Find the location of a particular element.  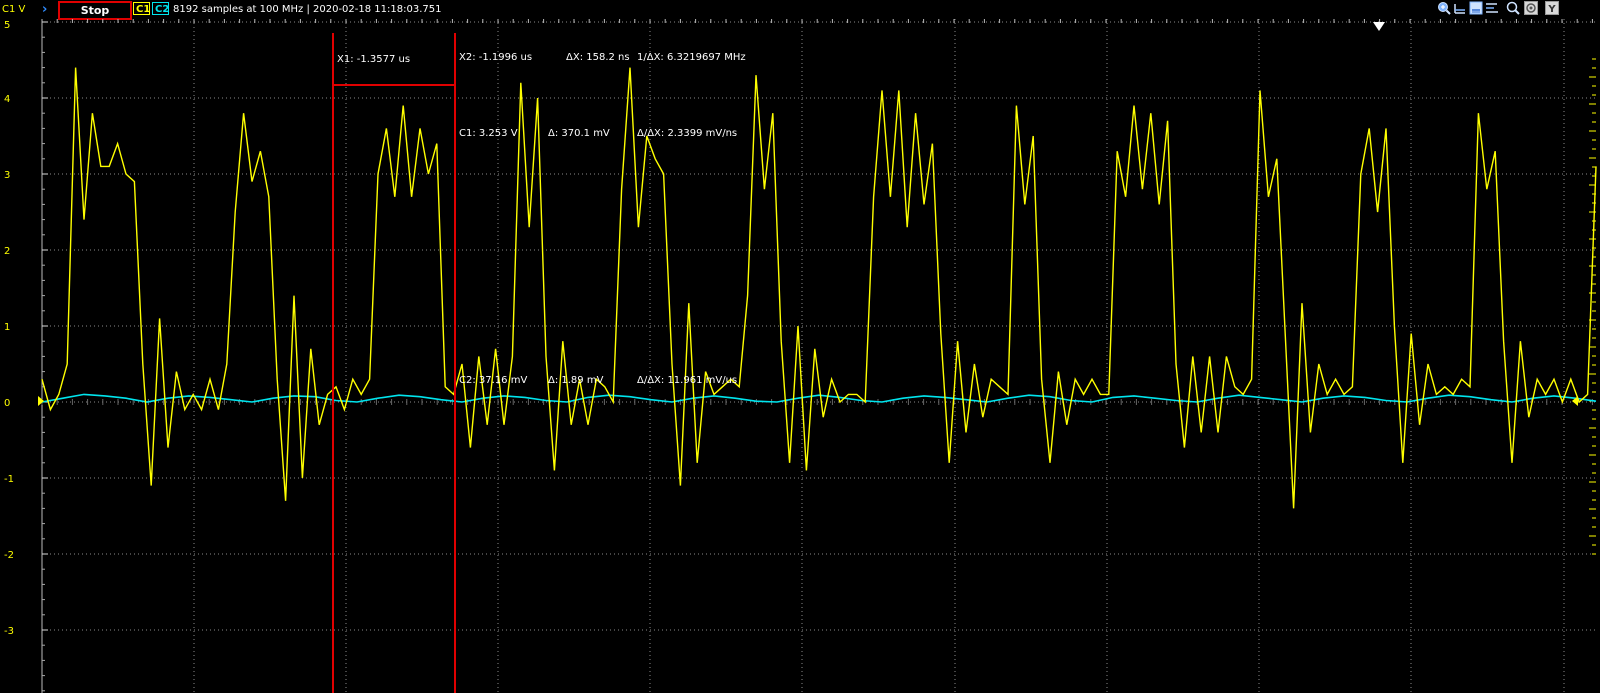

unit-label: C1 V is located at coordinates (14, 9).